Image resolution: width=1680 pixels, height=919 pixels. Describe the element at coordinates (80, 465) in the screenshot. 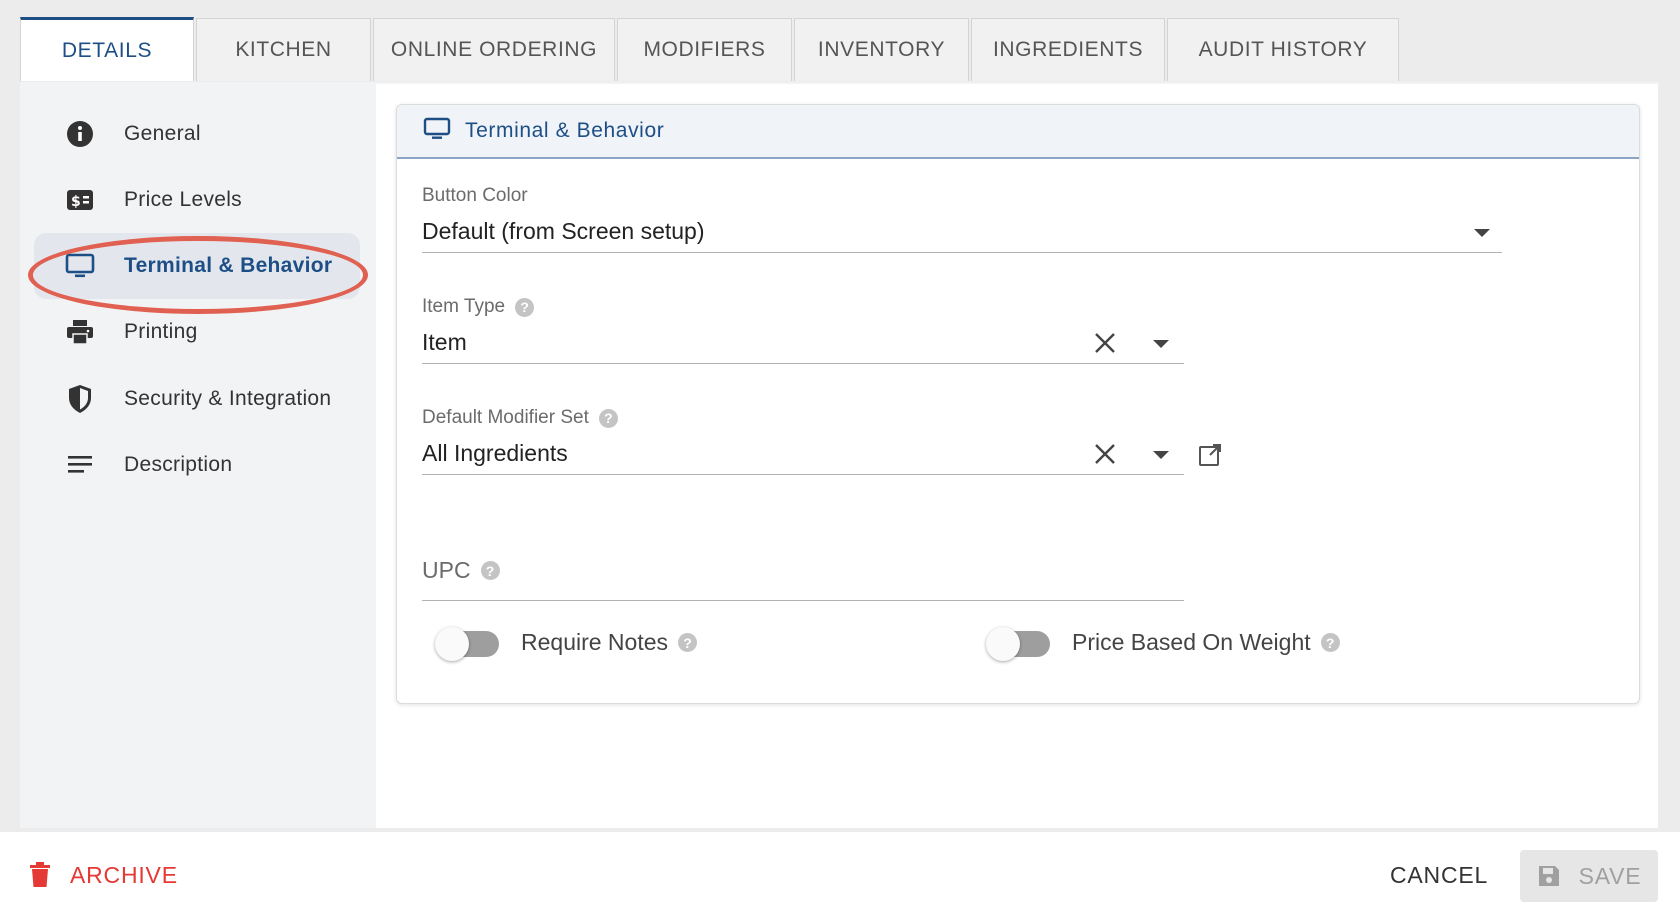

I see `notes-icon` at that location.